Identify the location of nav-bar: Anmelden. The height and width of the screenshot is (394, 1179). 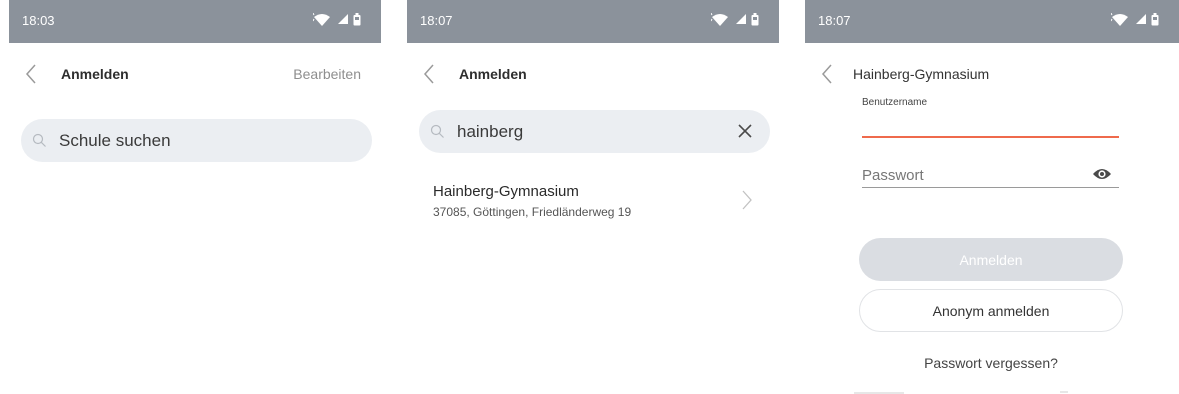
(593, 74).